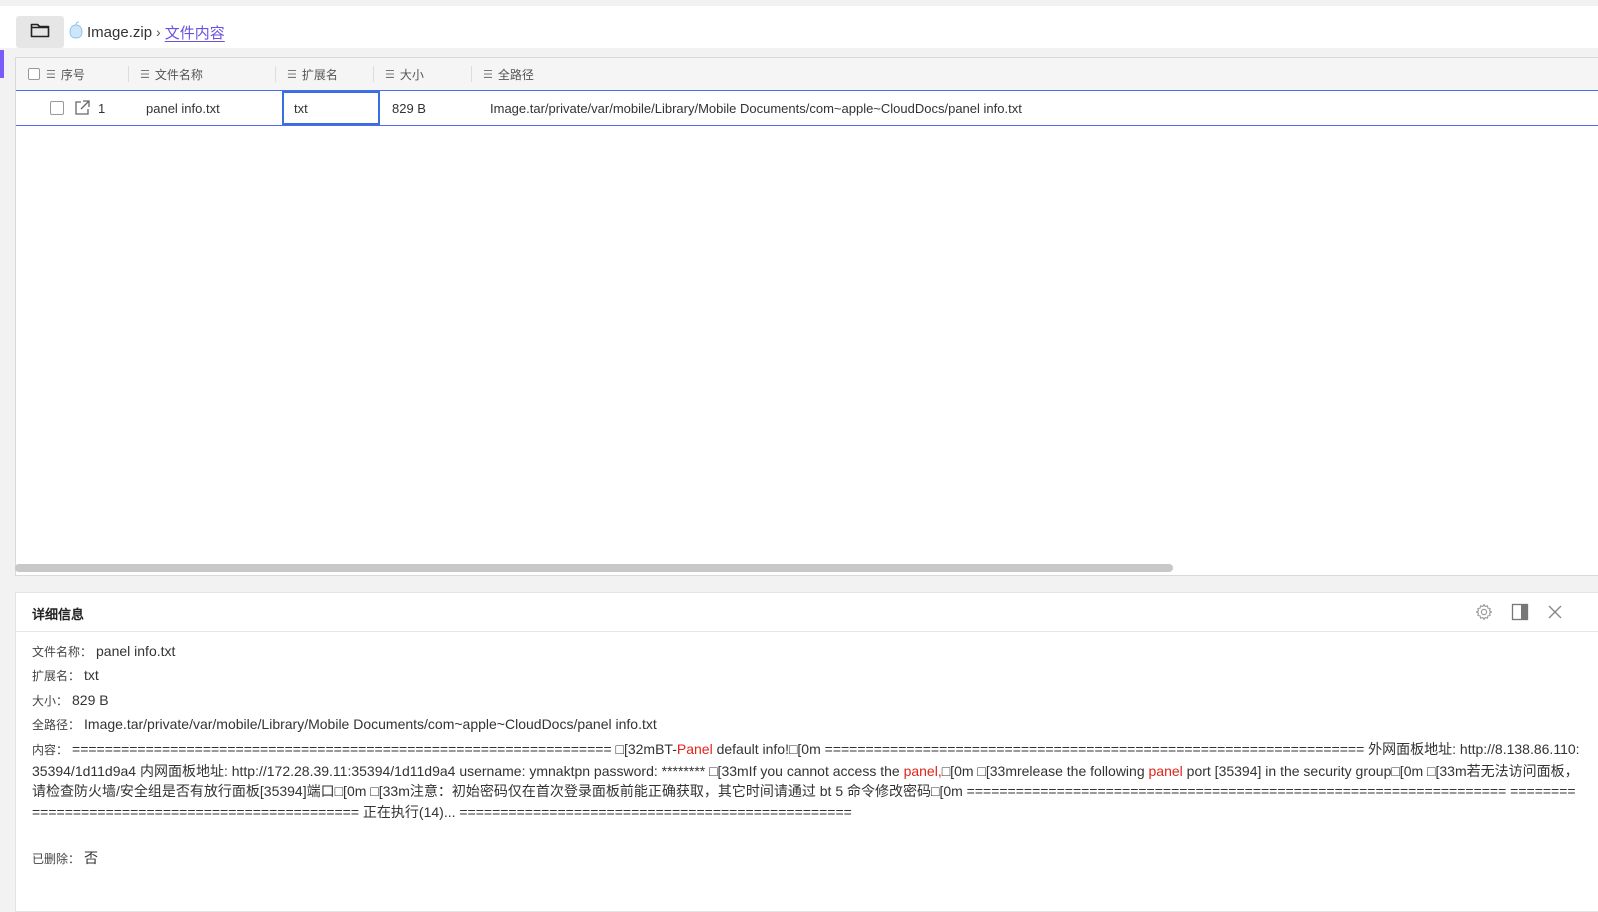  What do you see at coordinates (58, 614) in the screenshot?
I see `detail-title: 详细信息` at bounding box center [58, 614].